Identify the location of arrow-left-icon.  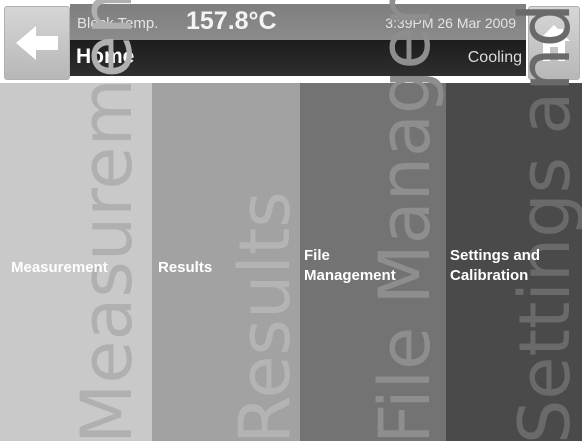
(37, 43).